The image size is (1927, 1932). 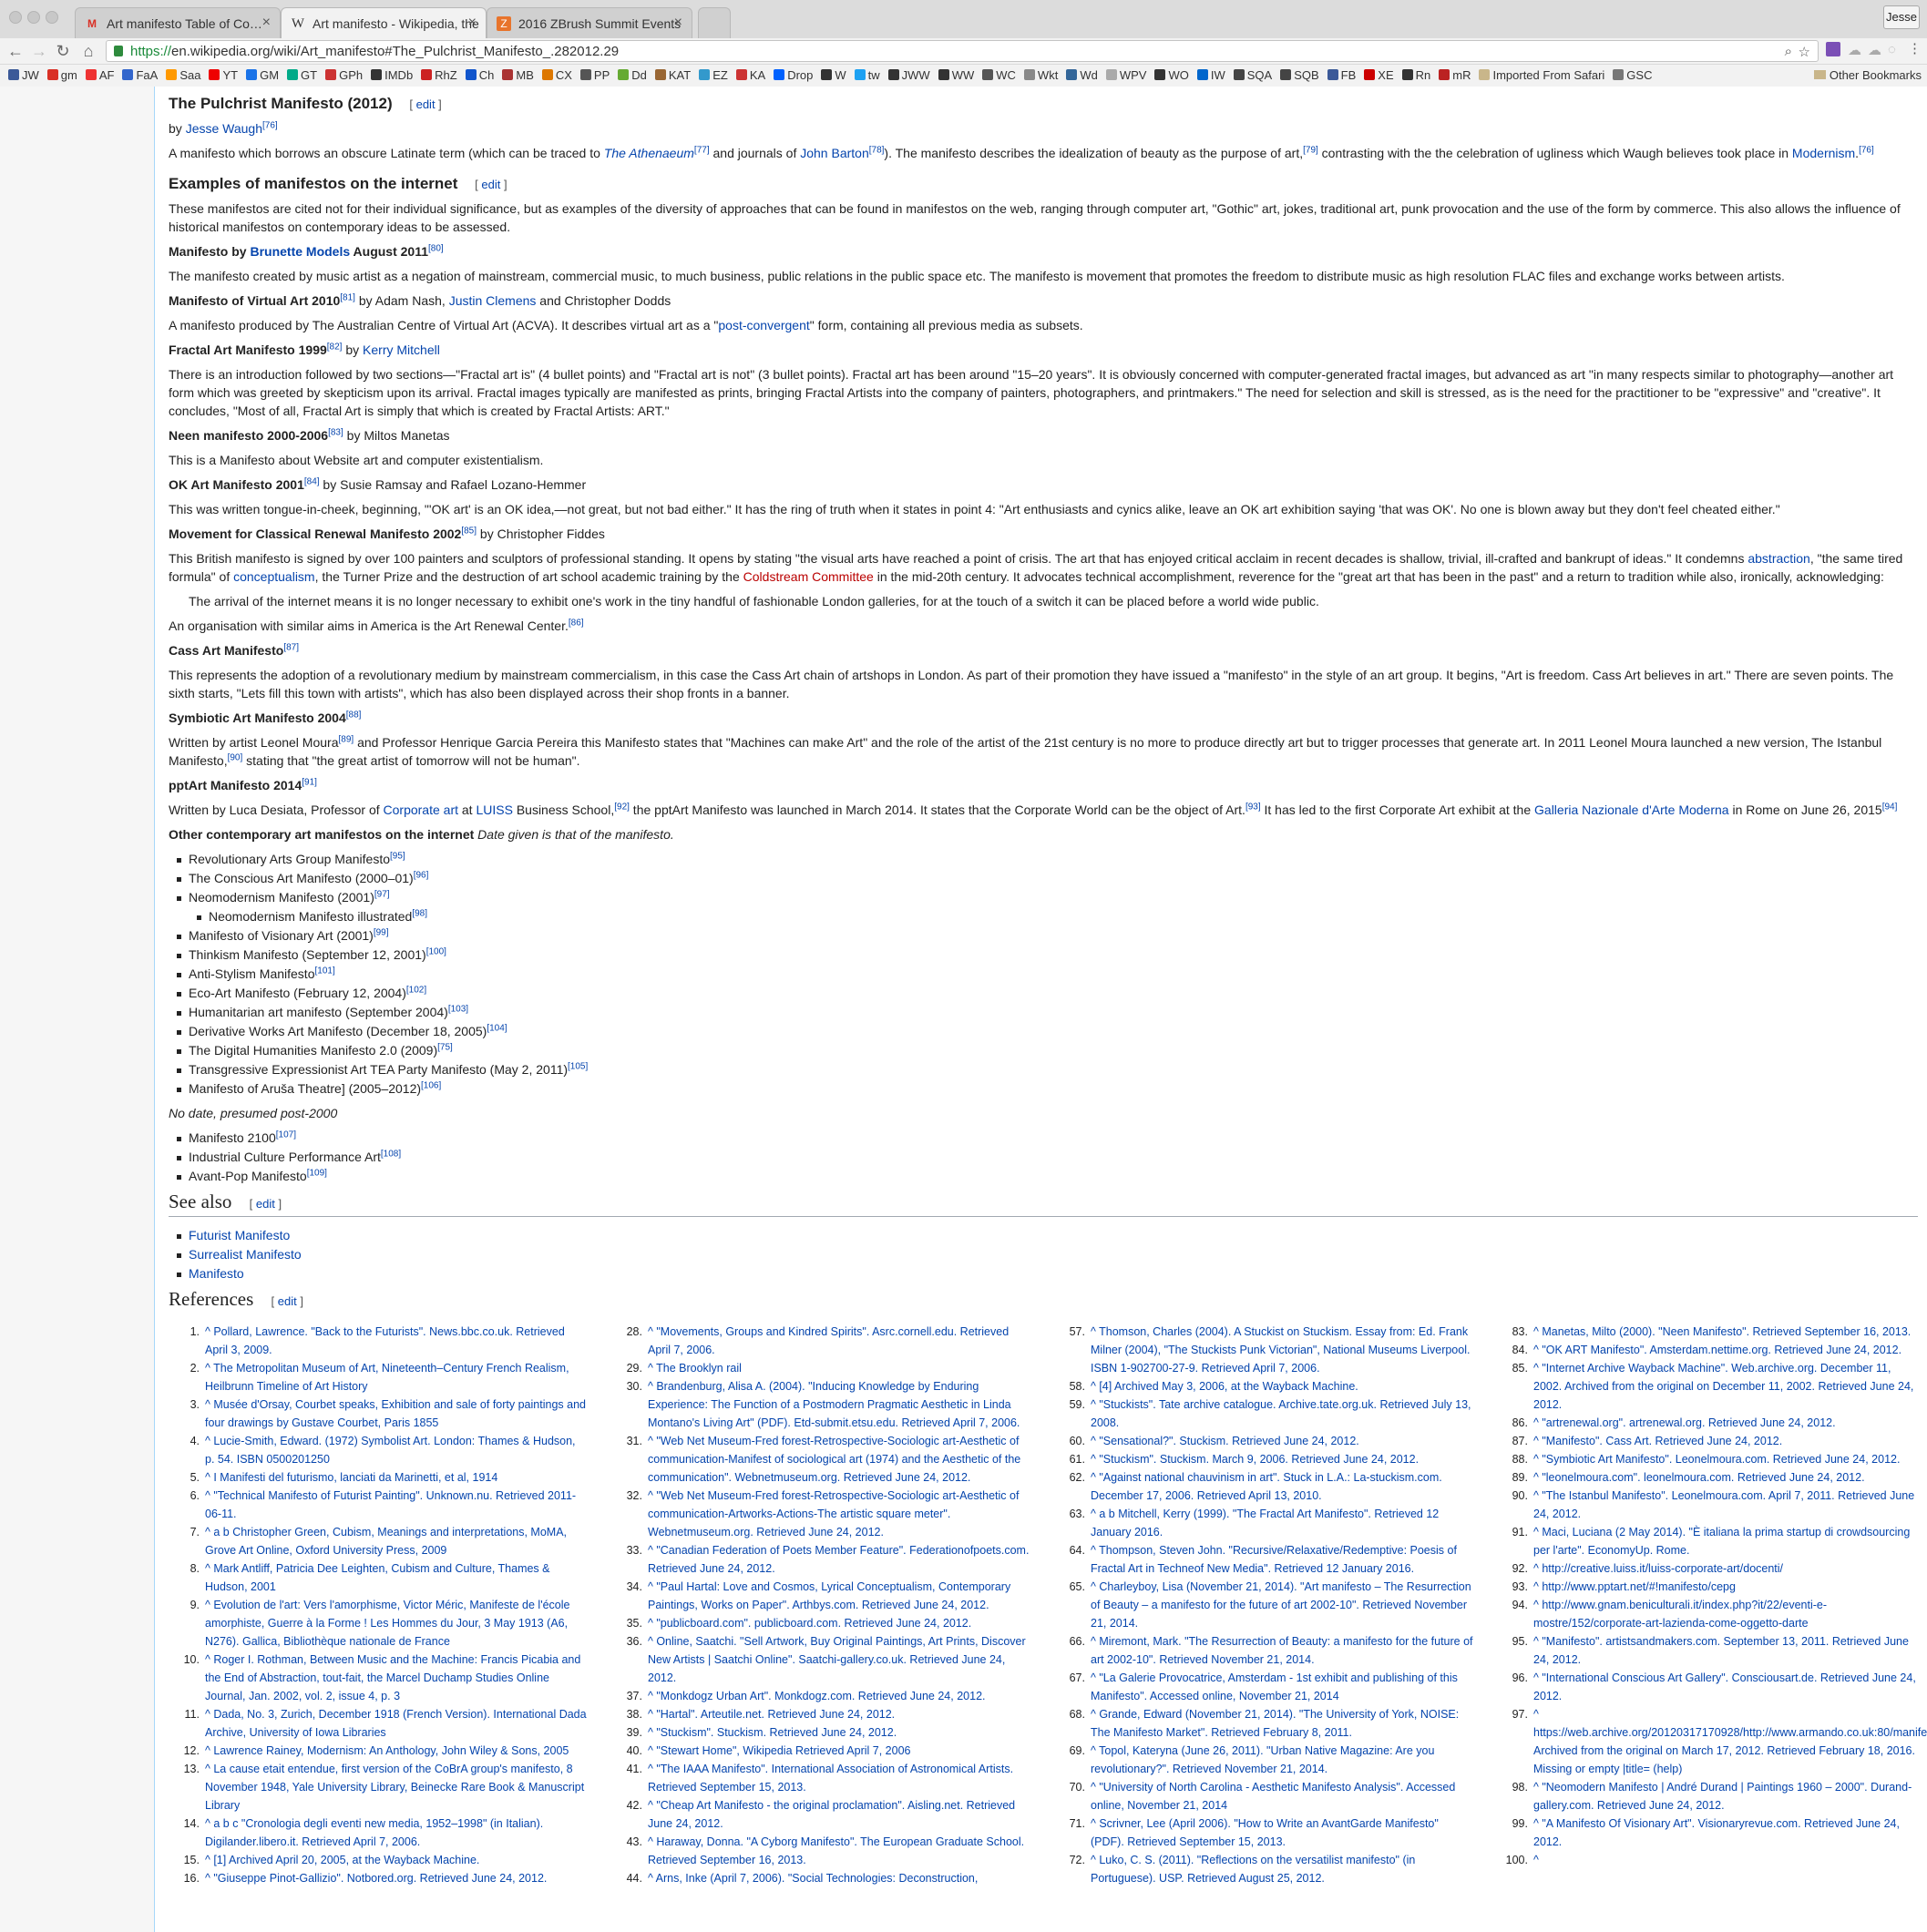 What do you see at coordinates (809, 576) in the screenshot?
I see `coldstream-committee-link: Coldstream Committee` at bounding box center [809, 576].